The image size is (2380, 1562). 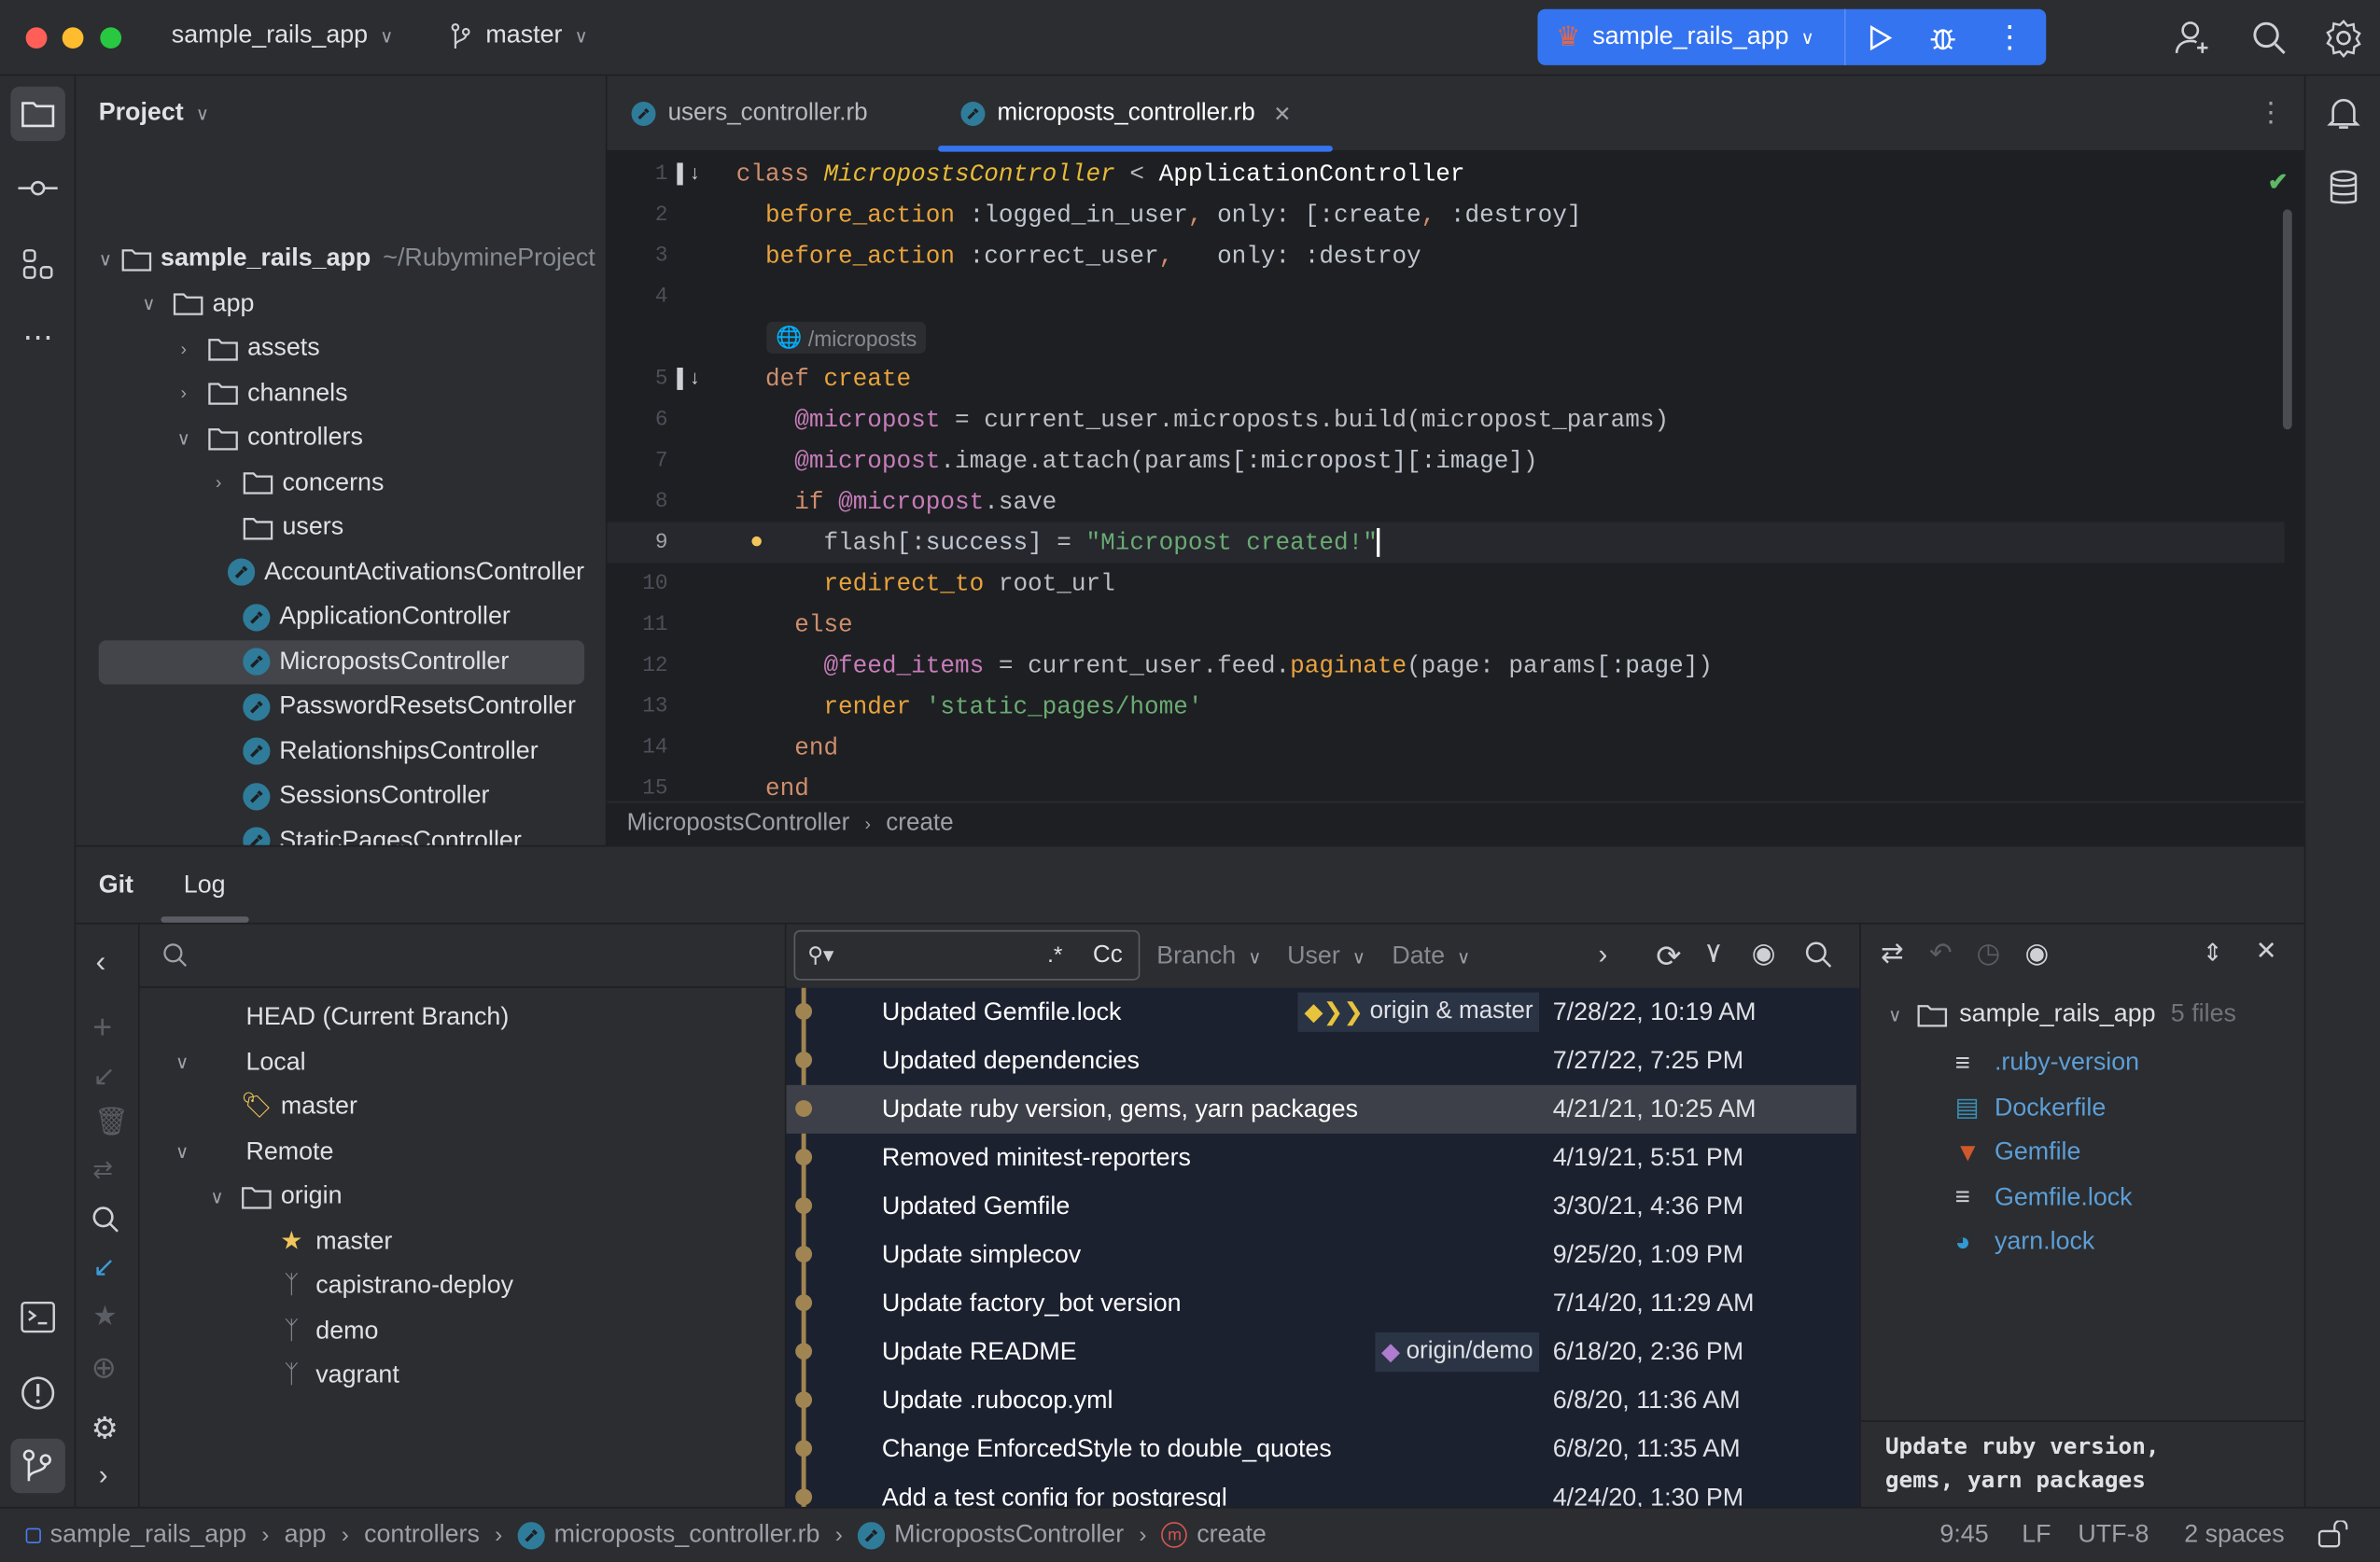 I want to click on terminal-tool-button, so click(x=37, y=1317).